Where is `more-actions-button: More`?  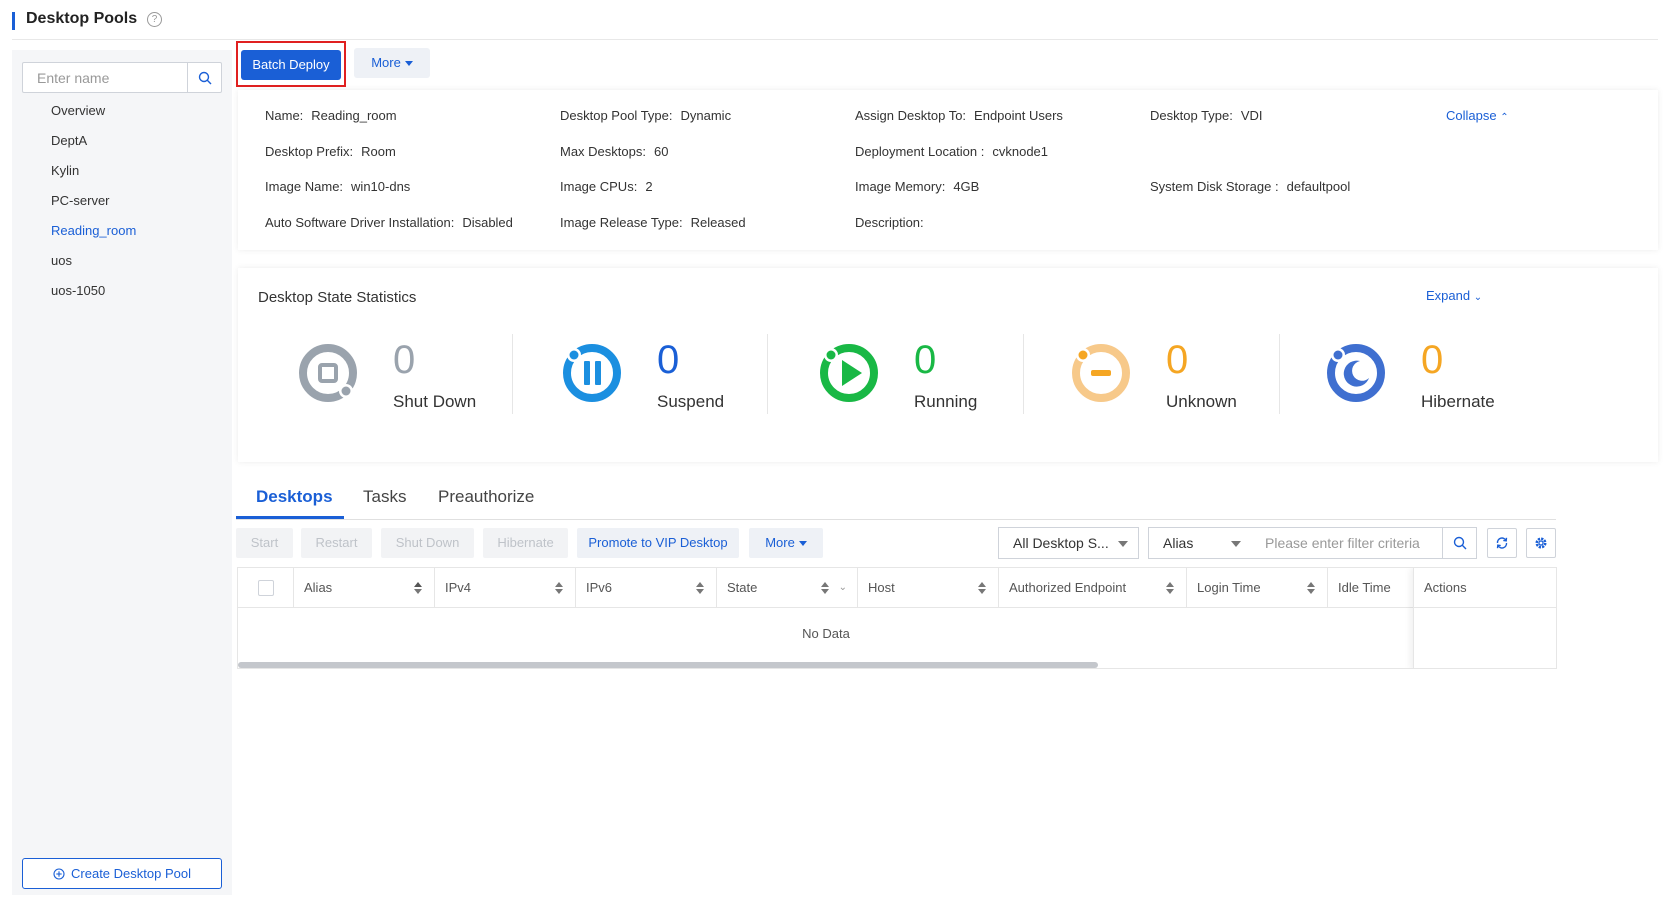 more-actions-button: More is located at coordinates (392, 63).